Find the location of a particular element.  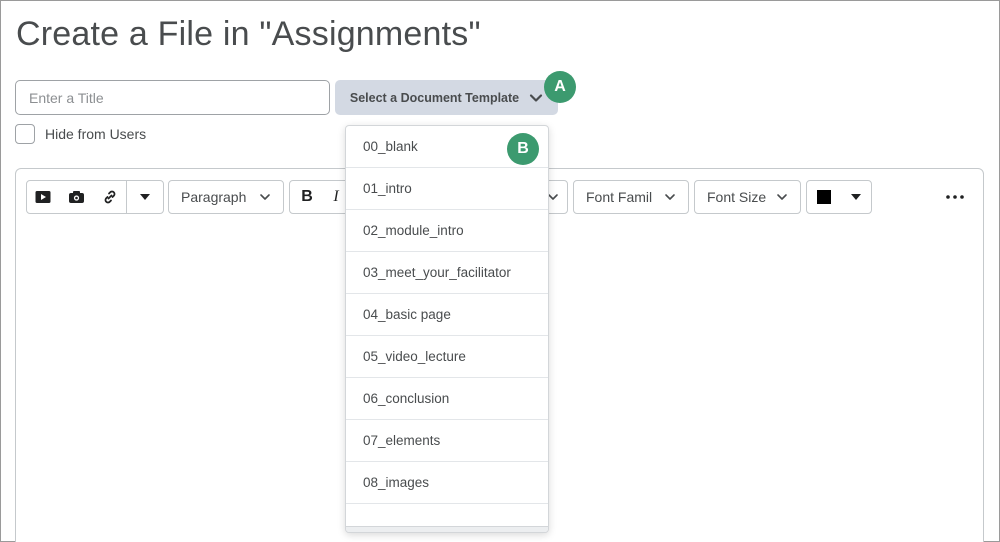

callout-marker-a: A is located at coordinates (560, 87).